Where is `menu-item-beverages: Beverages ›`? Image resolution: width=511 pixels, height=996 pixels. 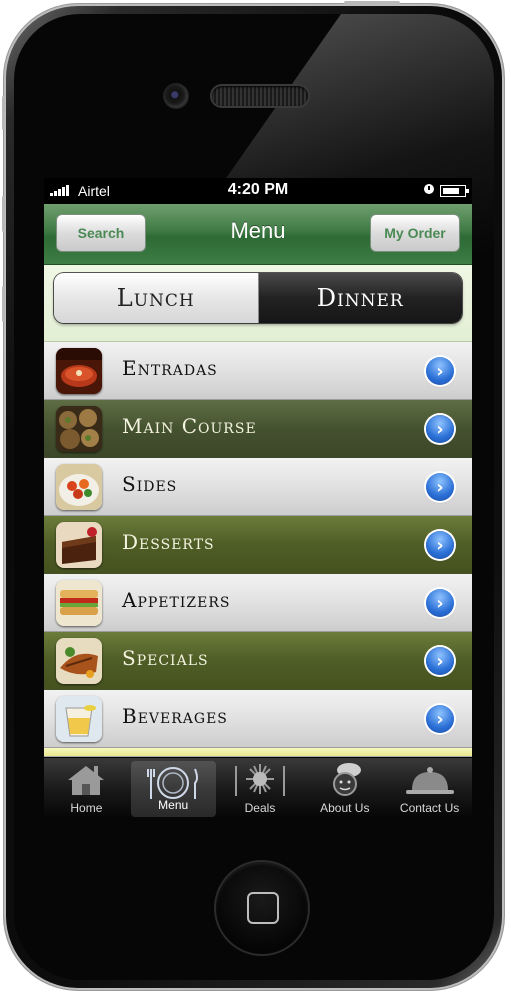
menu-item-beverages: Beverages › is located at coordinates (258, 719).